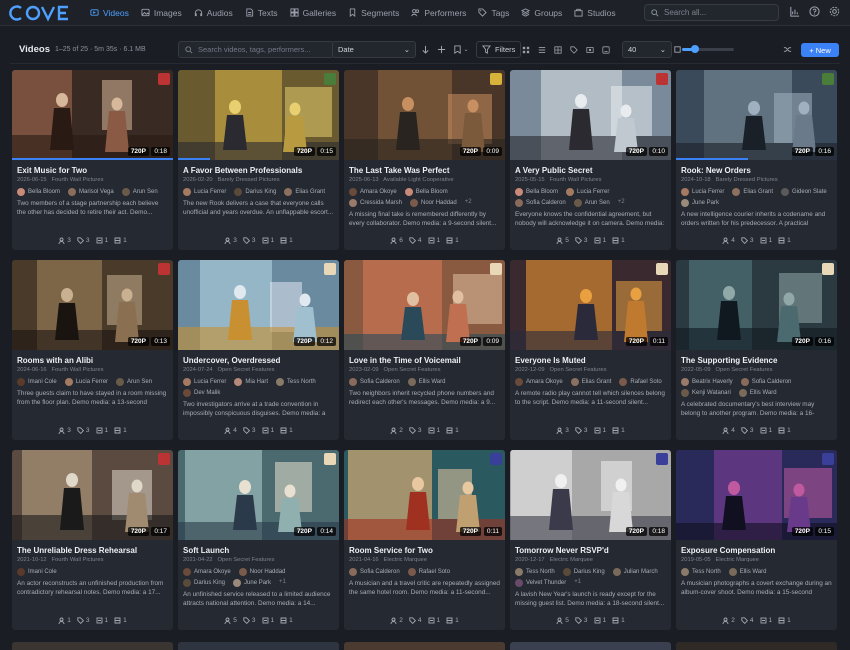 The height and width of the screenshot is (650, 850). What do you see at coordinates (756, 495) in the screenshot?
I see `video-thumbnail: 720P 0:15` at bounding box center [756, 495].